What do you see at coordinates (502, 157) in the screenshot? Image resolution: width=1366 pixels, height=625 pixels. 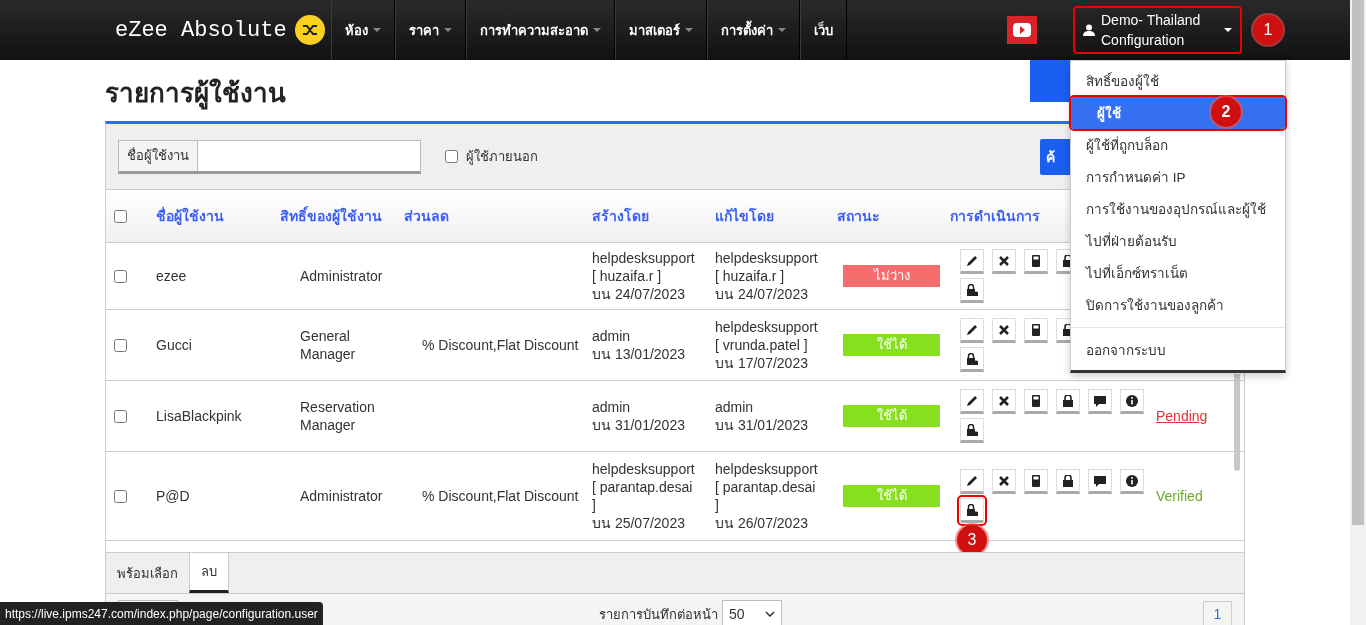 I see `checkbox-label: ผู้ใช้ภายนอก` at bounding box center [502, 157].